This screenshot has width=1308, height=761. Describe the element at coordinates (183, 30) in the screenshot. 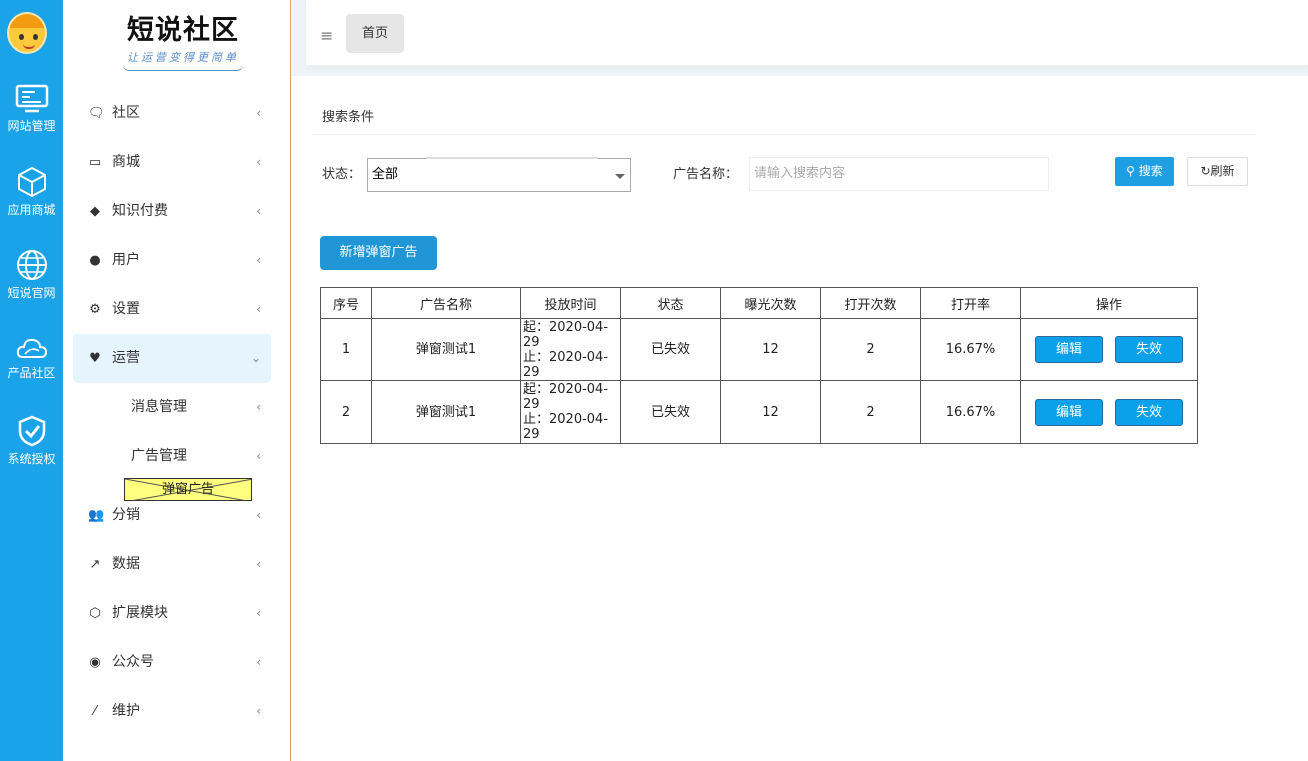

I see `logo-title: 短说社区` at that location.